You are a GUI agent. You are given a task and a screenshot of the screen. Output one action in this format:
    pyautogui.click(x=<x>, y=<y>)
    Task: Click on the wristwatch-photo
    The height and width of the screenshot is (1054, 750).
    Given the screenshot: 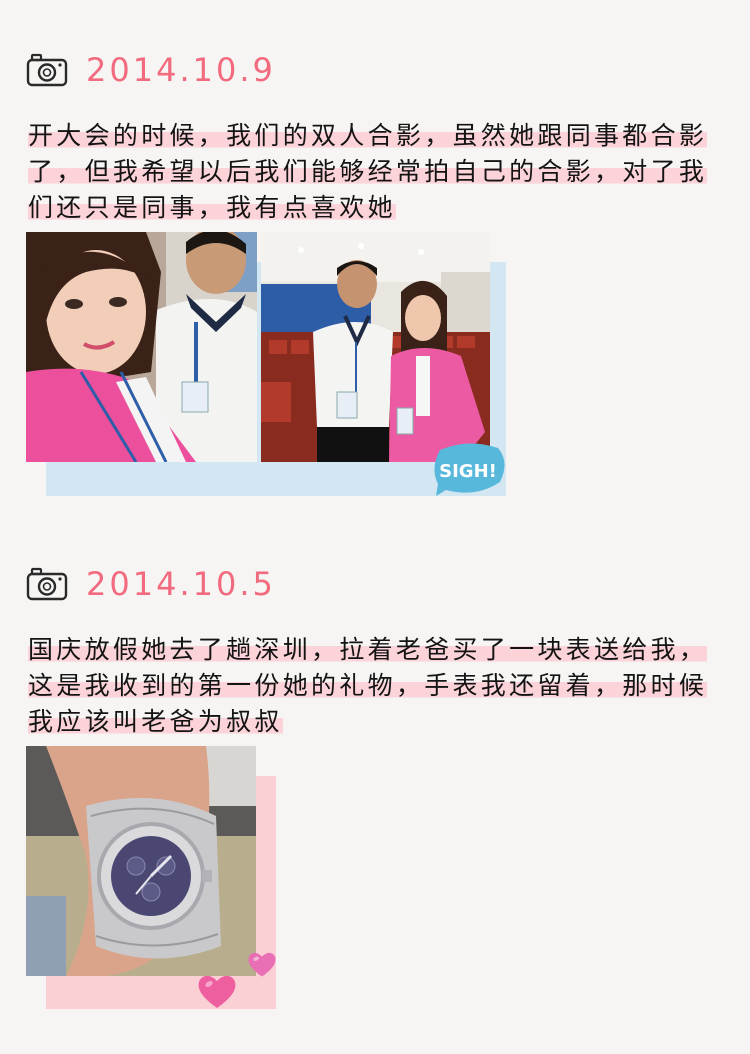 What is the action you would take?
    pyautogui.click(x=141, y=861)
    